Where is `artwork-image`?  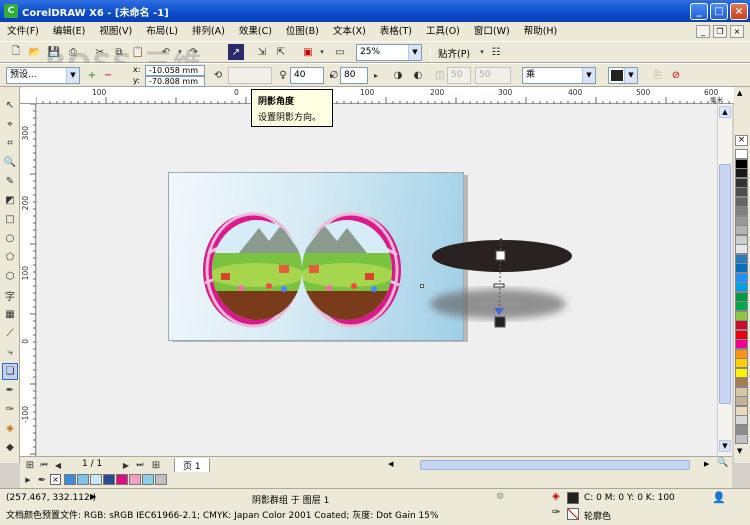 artwork-image is located at coordinates (316, 256).